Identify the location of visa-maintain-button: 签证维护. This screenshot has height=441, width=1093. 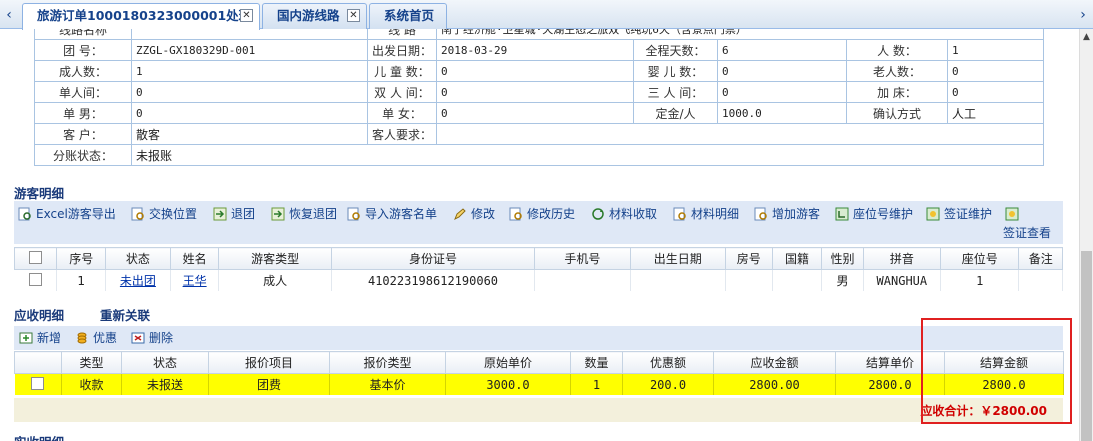
(959, 214).